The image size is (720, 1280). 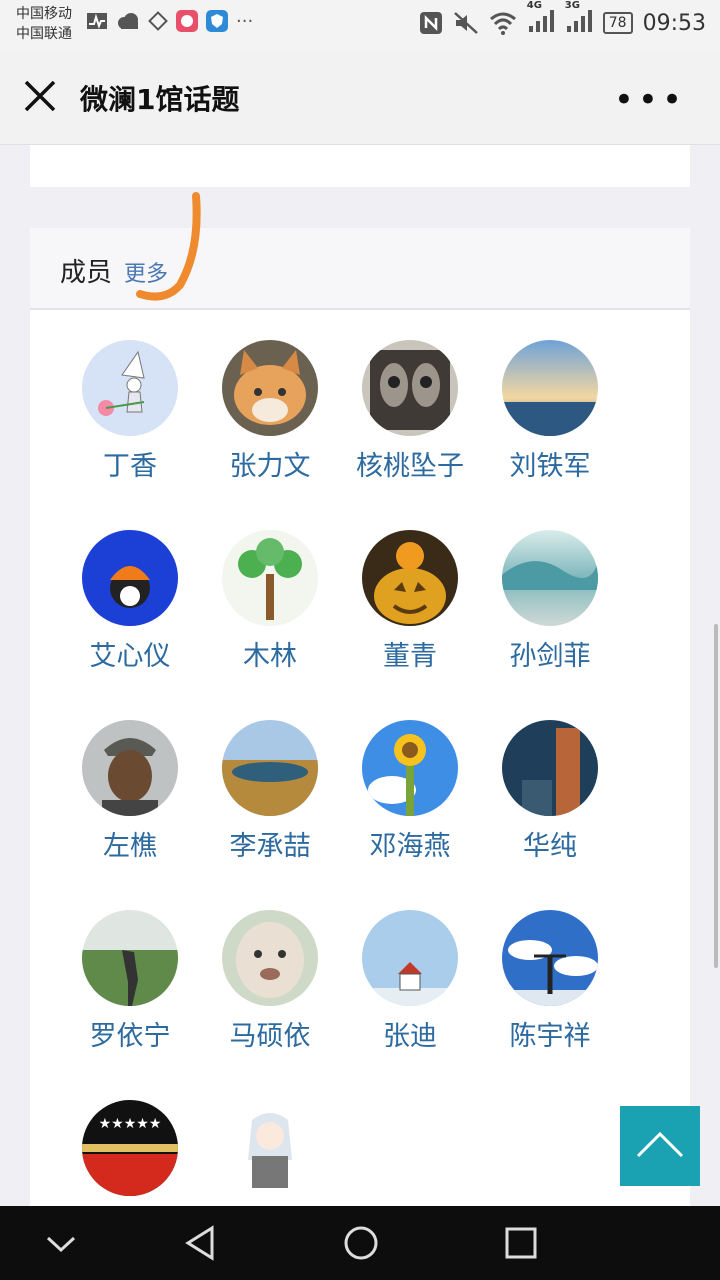 I want to click on member-name: 艾心仪, so click(x=130, y=656).